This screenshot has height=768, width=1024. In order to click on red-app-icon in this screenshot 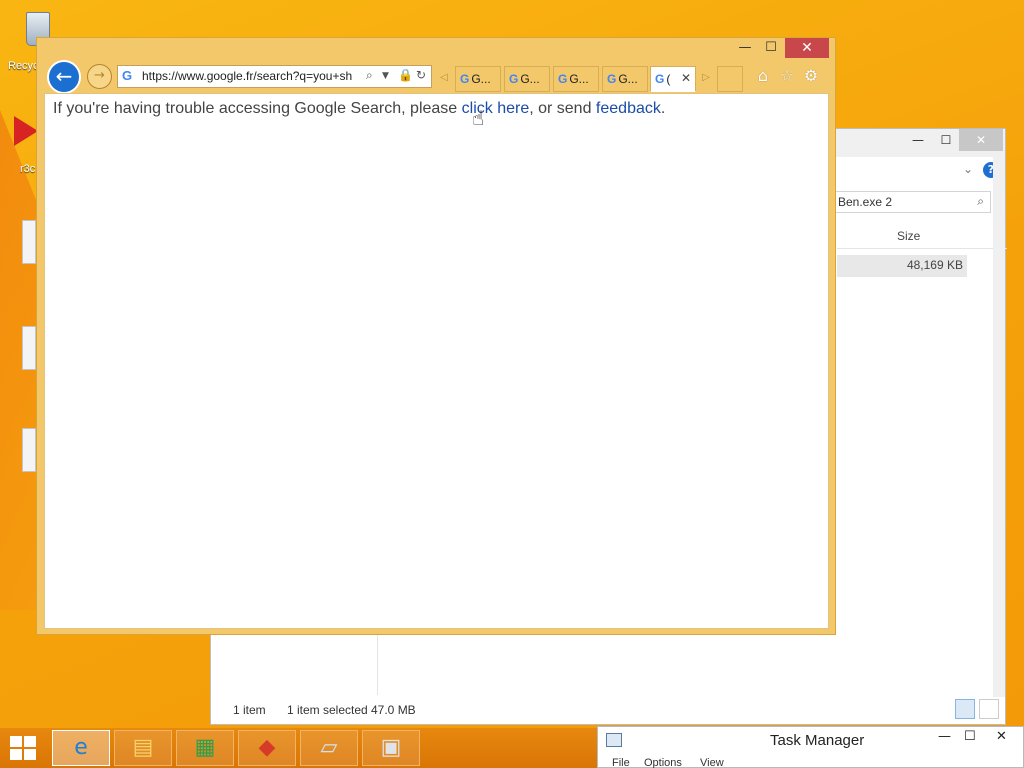, I will do `click(26, 131)`.